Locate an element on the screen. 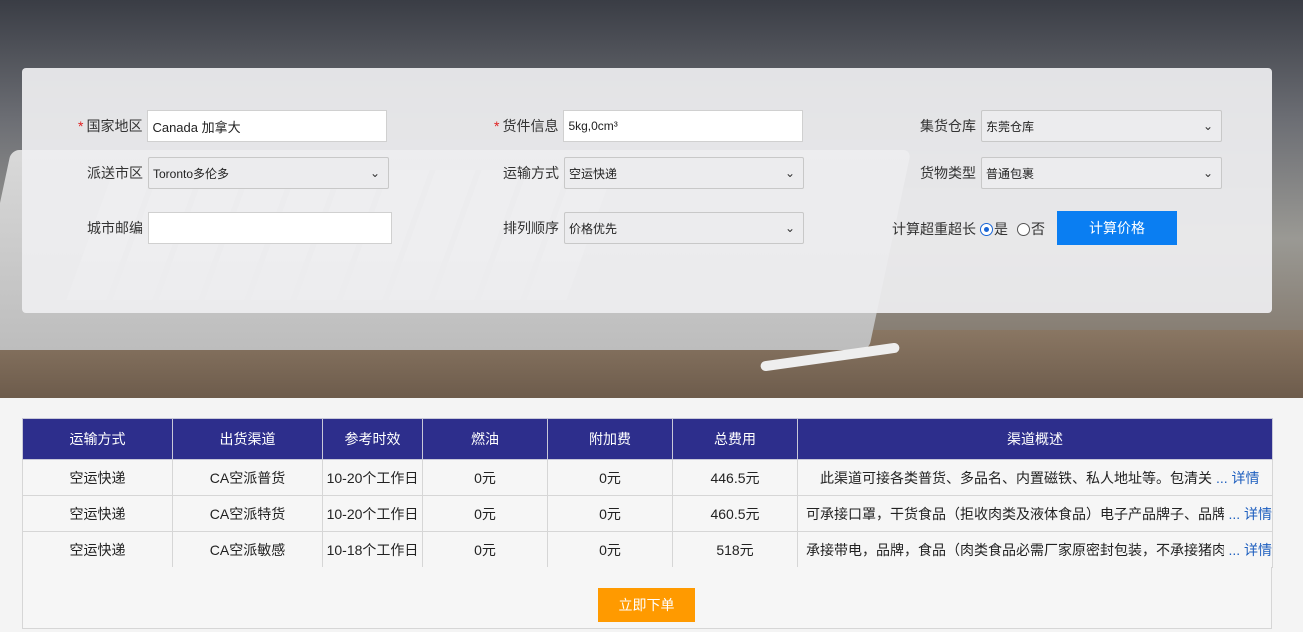 The image size is (1303, 632). sort-field: 排列顺序 价格优先 ⌄ is located at coordinates (653, 228).